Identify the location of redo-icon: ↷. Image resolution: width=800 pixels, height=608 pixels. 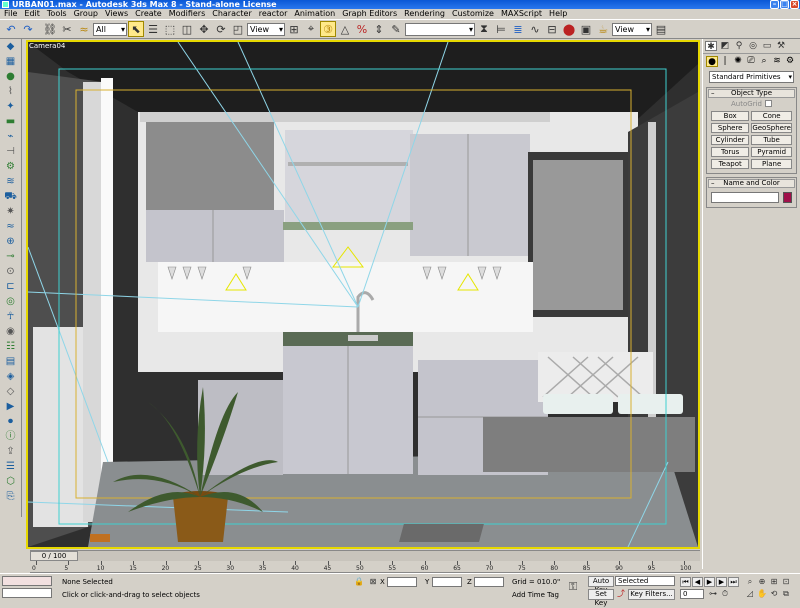
(28, 29).